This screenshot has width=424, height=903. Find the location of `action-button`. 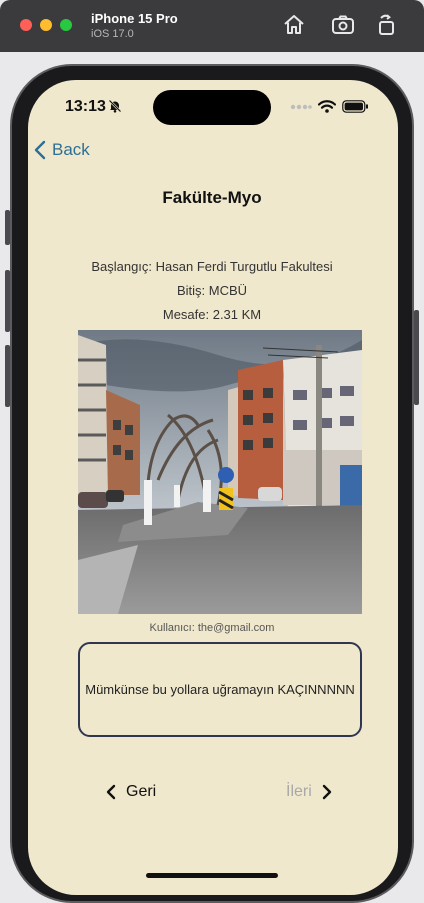

action-button is located at coordinates (7, 227).